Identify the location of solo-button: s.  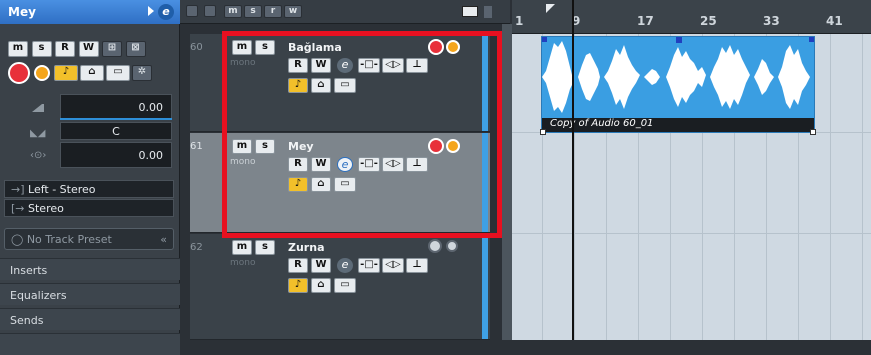
(41, 49).